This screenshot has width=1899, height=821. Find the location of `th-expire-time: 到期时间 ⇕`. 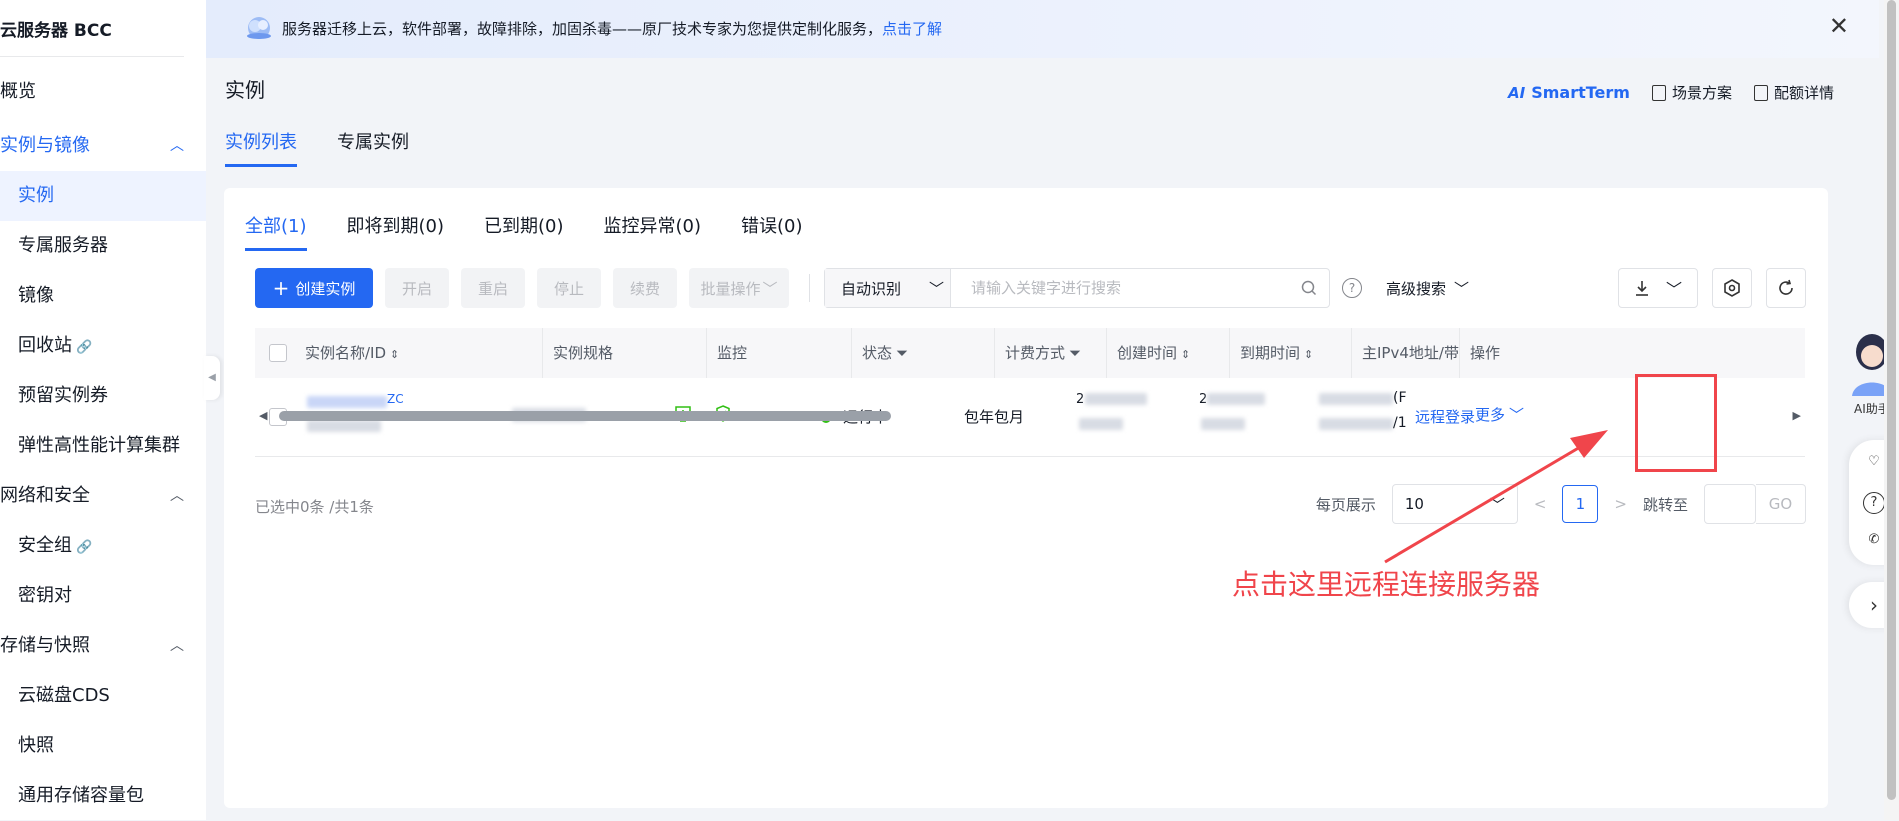

th-expire-time: 到期时间 ⇕ is located at coordinates (1290, 353).